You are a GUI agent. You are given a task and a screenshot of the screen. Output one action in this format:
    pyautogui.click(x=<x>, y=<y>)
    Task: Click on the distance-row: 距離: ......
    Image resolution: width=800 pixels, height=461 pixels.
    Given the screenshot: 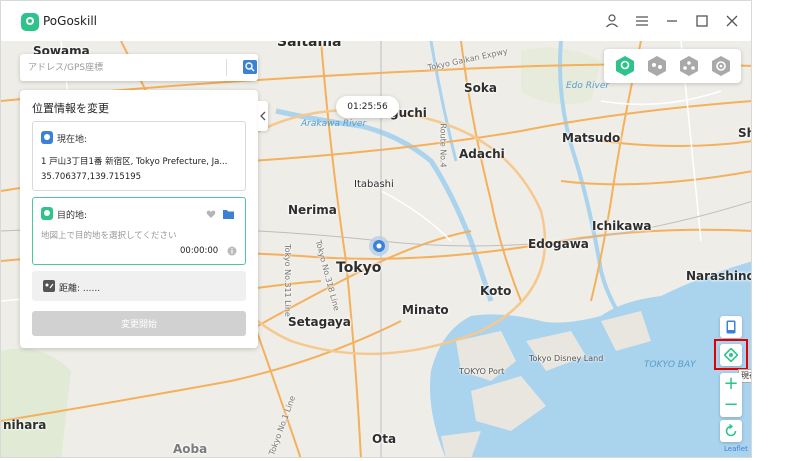 What is the action you would take?
    pyautogui.click(x=139, y=286)
    